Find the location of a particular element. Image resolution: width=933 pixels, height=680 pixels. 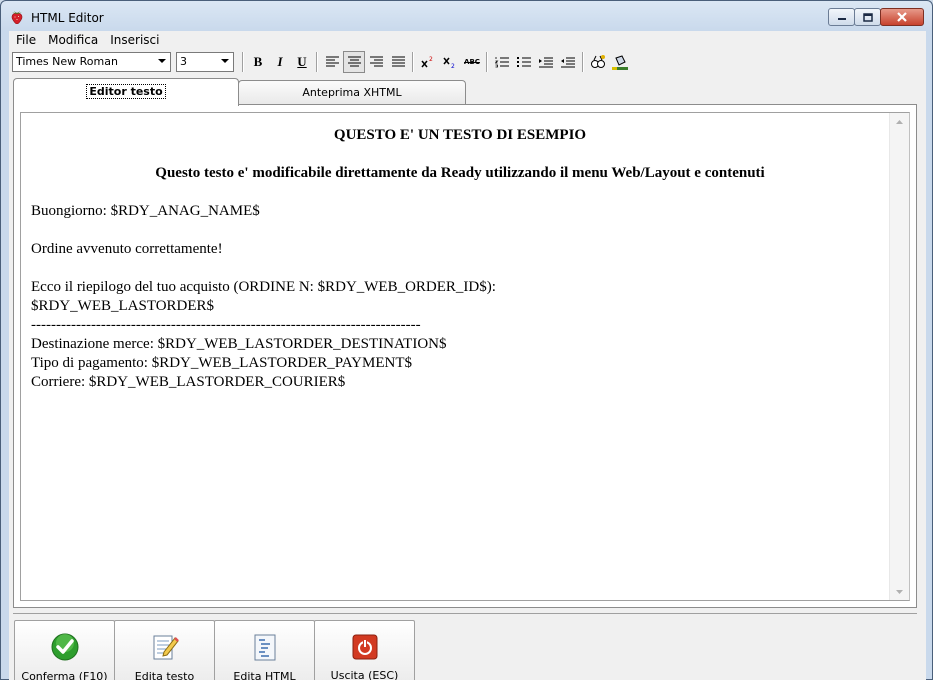

edit-document-icon is located at coordinates (165, 647).